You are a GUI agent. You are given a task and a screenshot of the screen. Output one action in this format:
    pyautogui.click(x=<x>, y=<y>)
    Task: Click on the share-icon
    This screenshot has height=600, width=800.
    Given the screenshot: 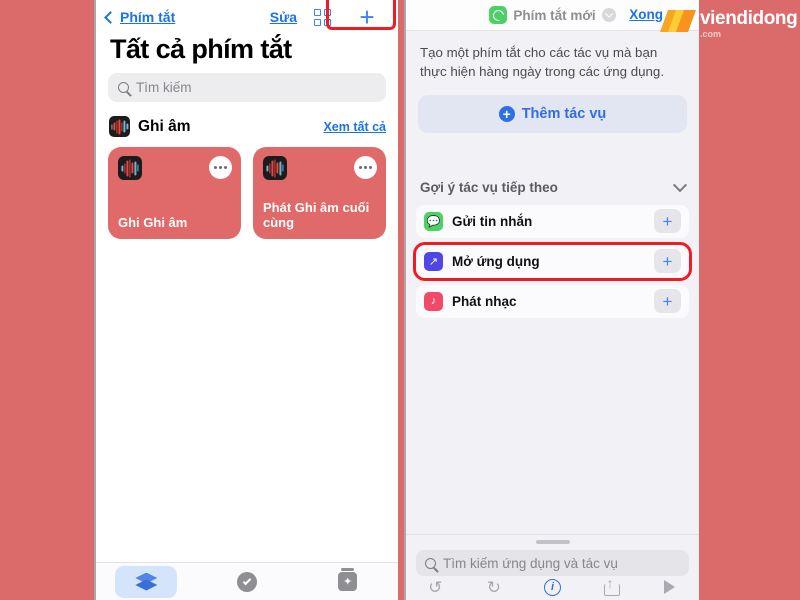 What is the action you would take?
    pyautogui.click(x=612, y=585)
    